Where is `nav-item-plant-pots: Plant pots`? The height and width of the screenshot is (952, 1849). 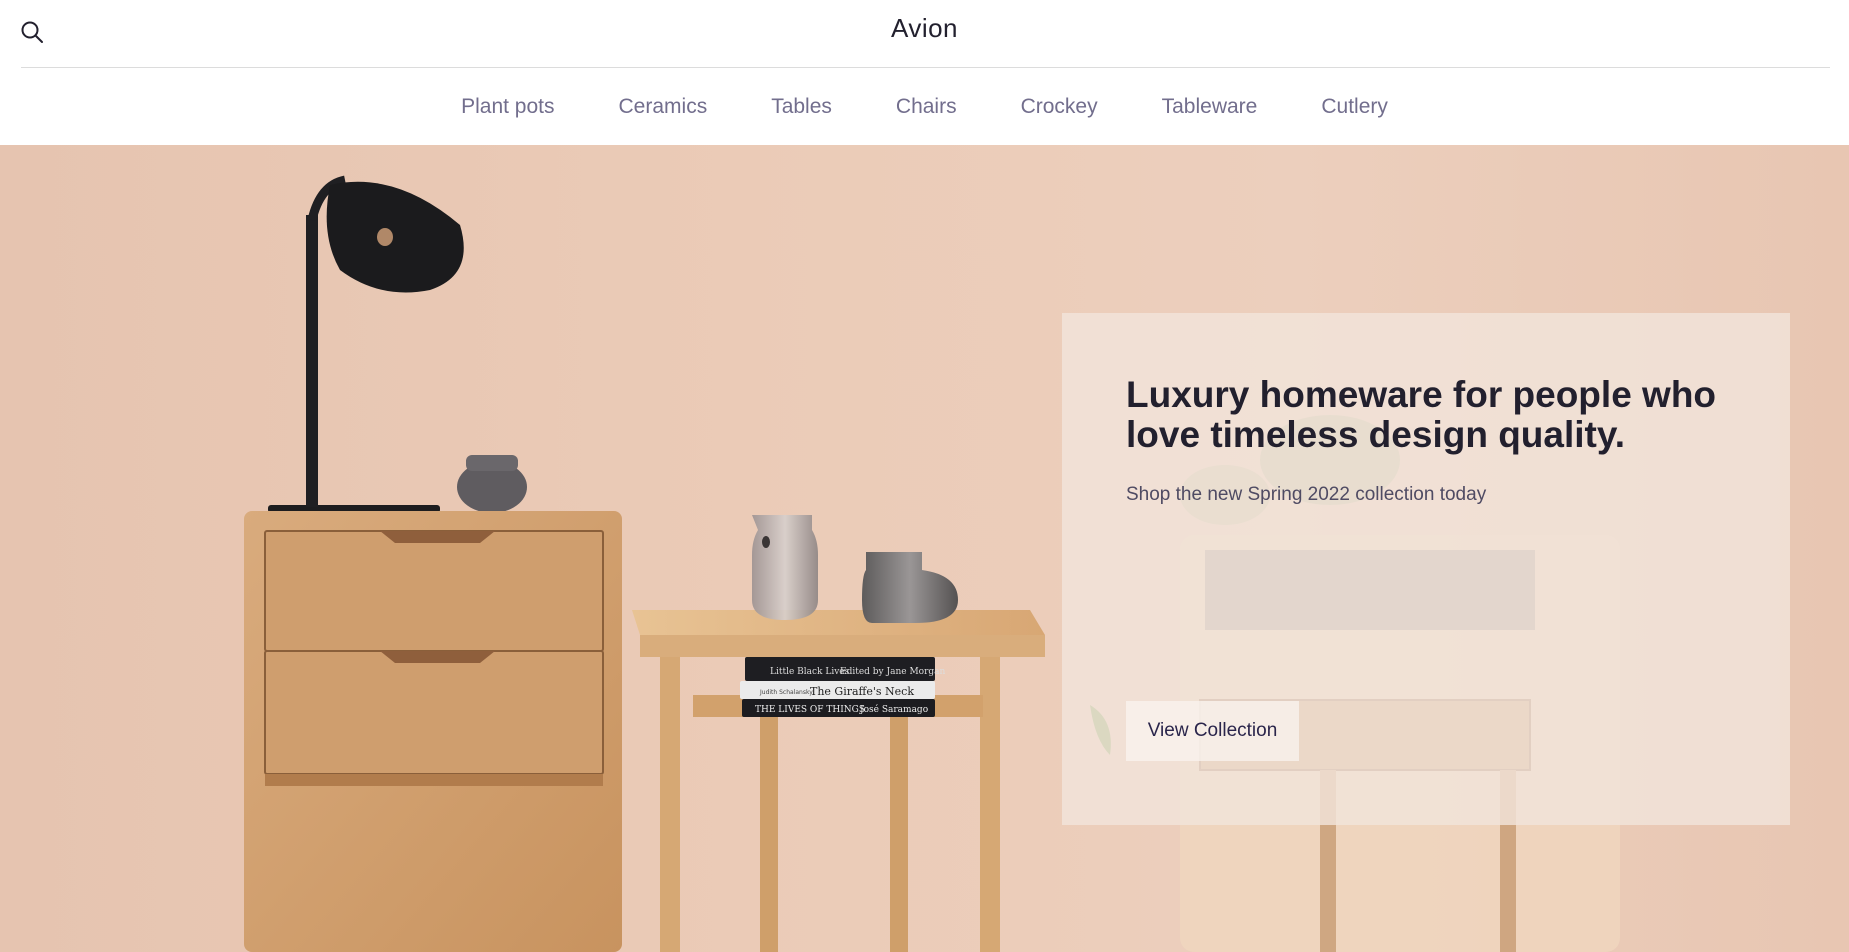
nav-item-plant-pots: Plant pots is located at coordinates (507, 107).